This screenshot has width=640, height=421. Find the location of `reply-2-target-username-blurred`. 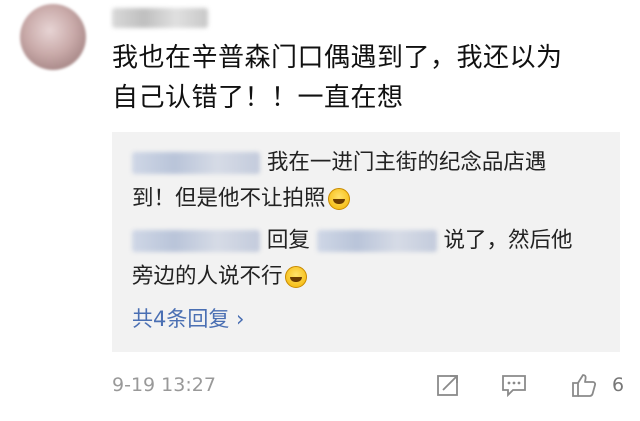

reply-2-target-username-blurred is located at coordinates (376, 241).